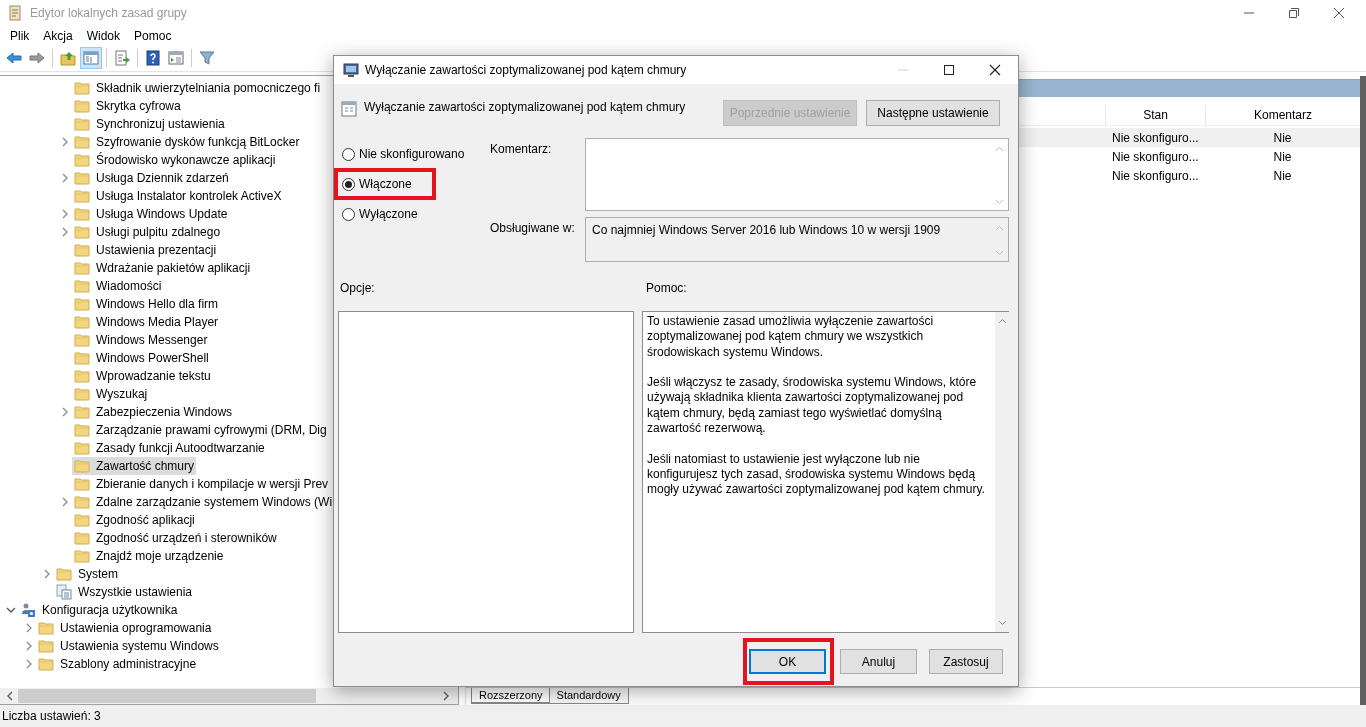 Image resolution: width=1366 pixels, height=727 pixels. I want to click on tree-item: Skrytka cyfrowa, so click(127, 106).